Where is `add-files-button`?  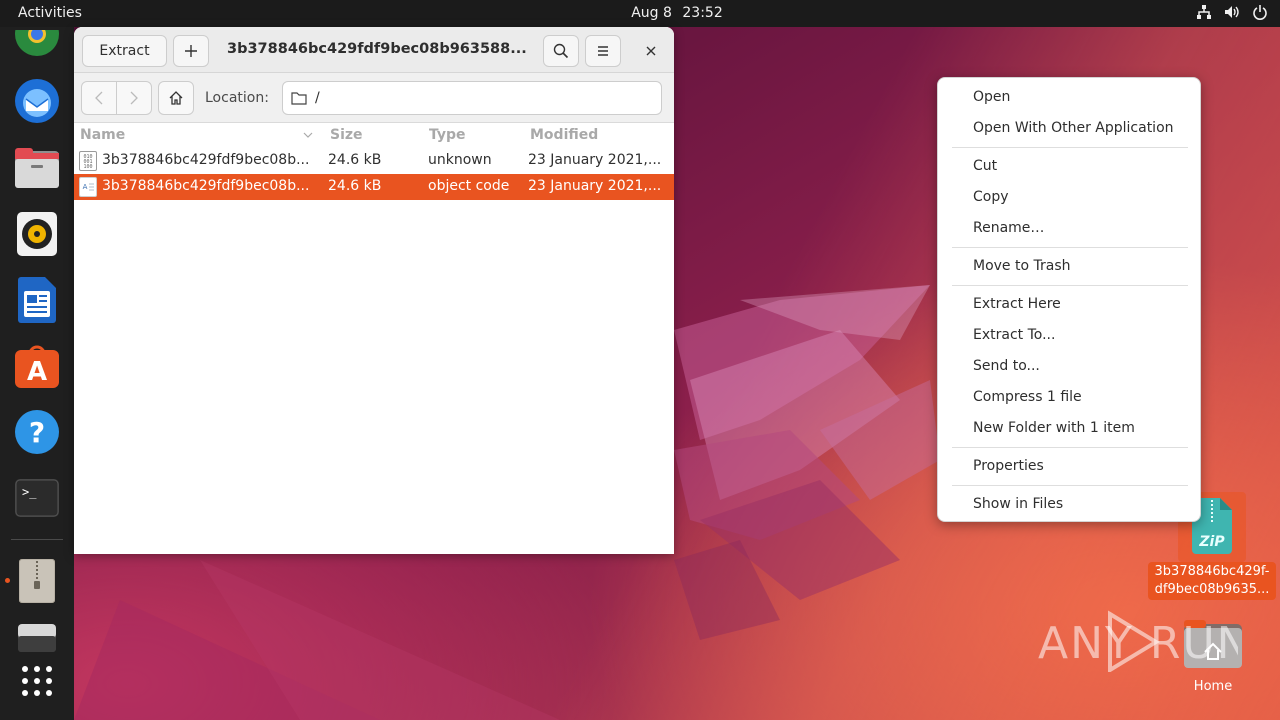
add-files-button is located at coordinates (191, 51).